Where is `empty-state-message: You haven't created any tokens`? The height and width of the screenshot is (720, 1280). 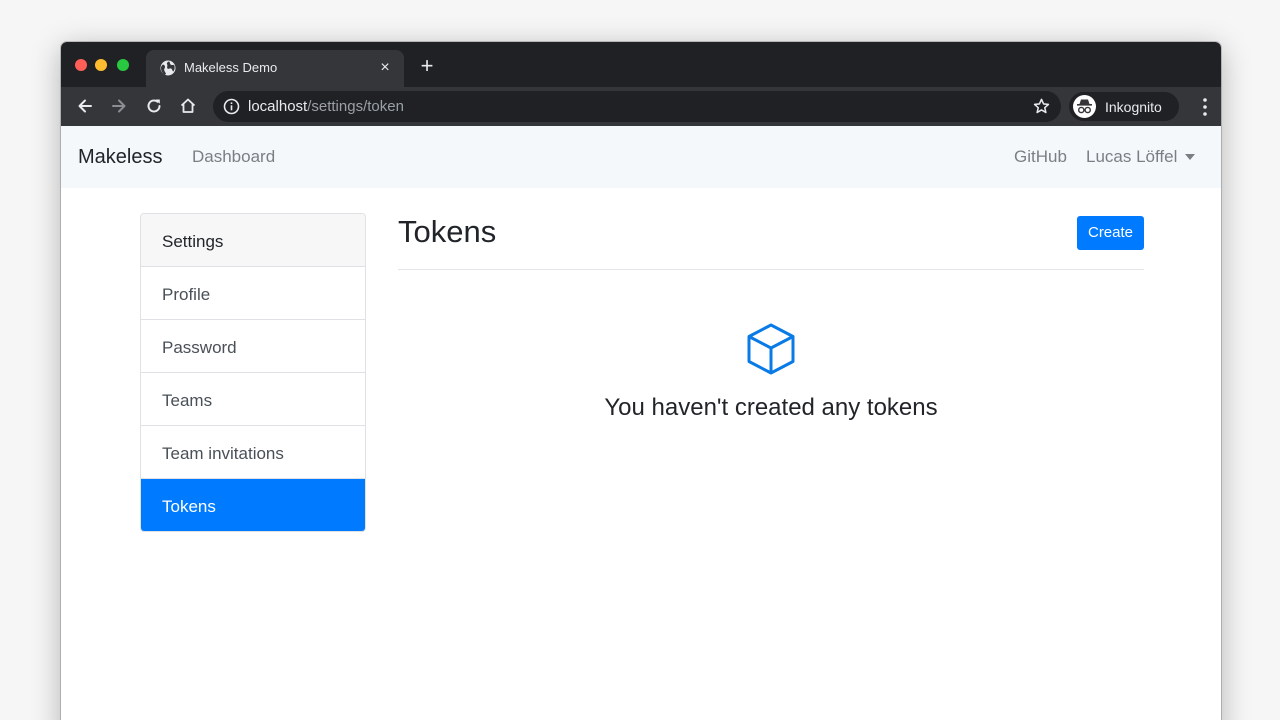 empty-state-message: You haven't created any tokens is located at coordinates (771, 407).